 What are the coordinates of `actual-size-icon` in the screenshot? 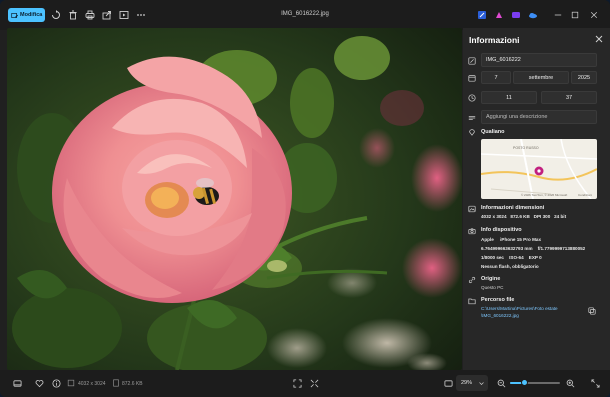 It's located at (314, 383).